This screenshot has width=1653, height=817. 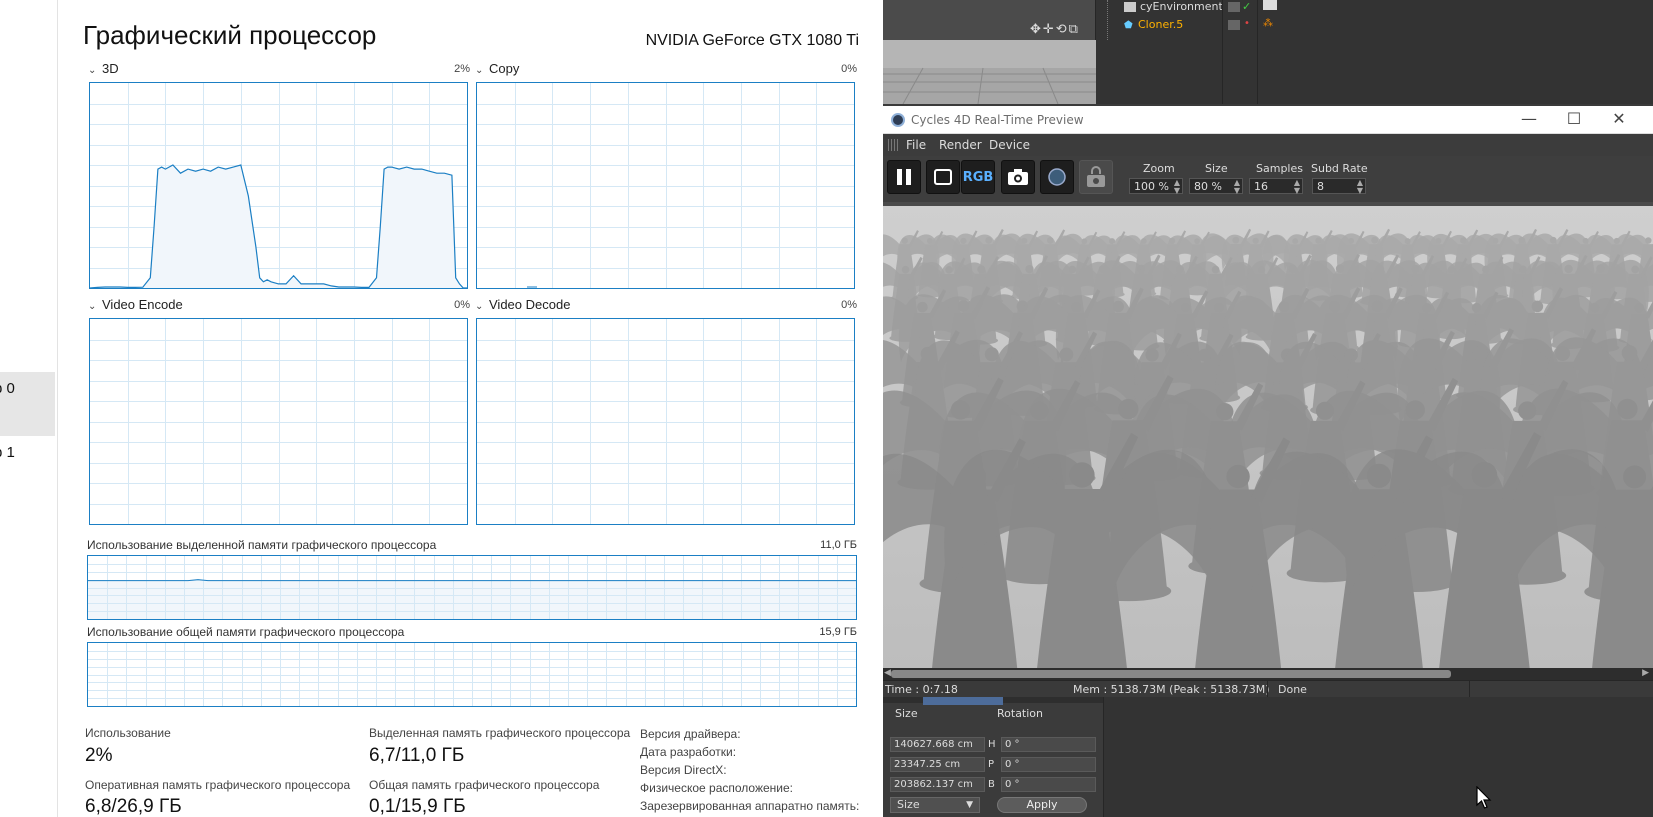 What do you see at coordinates (278, 226) in the screenshot?
I see `usage-area` at bounding box center [278, 226].